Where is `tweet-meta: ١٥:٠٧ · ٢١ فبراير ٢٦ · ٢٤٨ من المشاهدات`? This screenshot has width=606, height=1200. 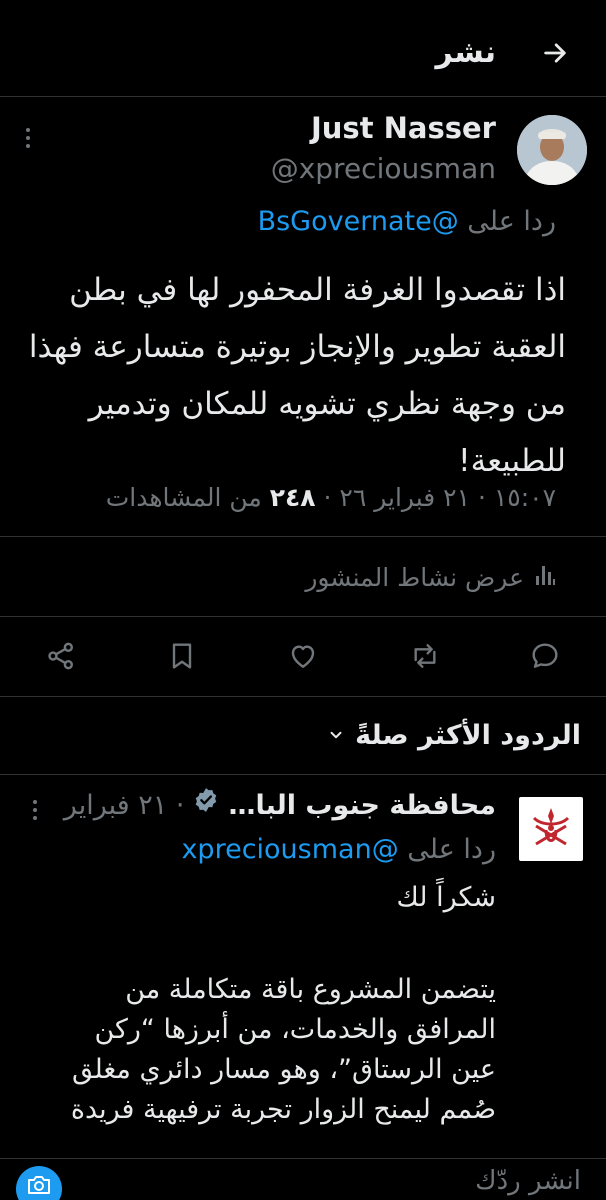 tweet-meta: ١٥:٠٧ · ٢١ فبراير ٢٦ · ٢٤٨ من المشاهدات is located at coordinates (331, 498).